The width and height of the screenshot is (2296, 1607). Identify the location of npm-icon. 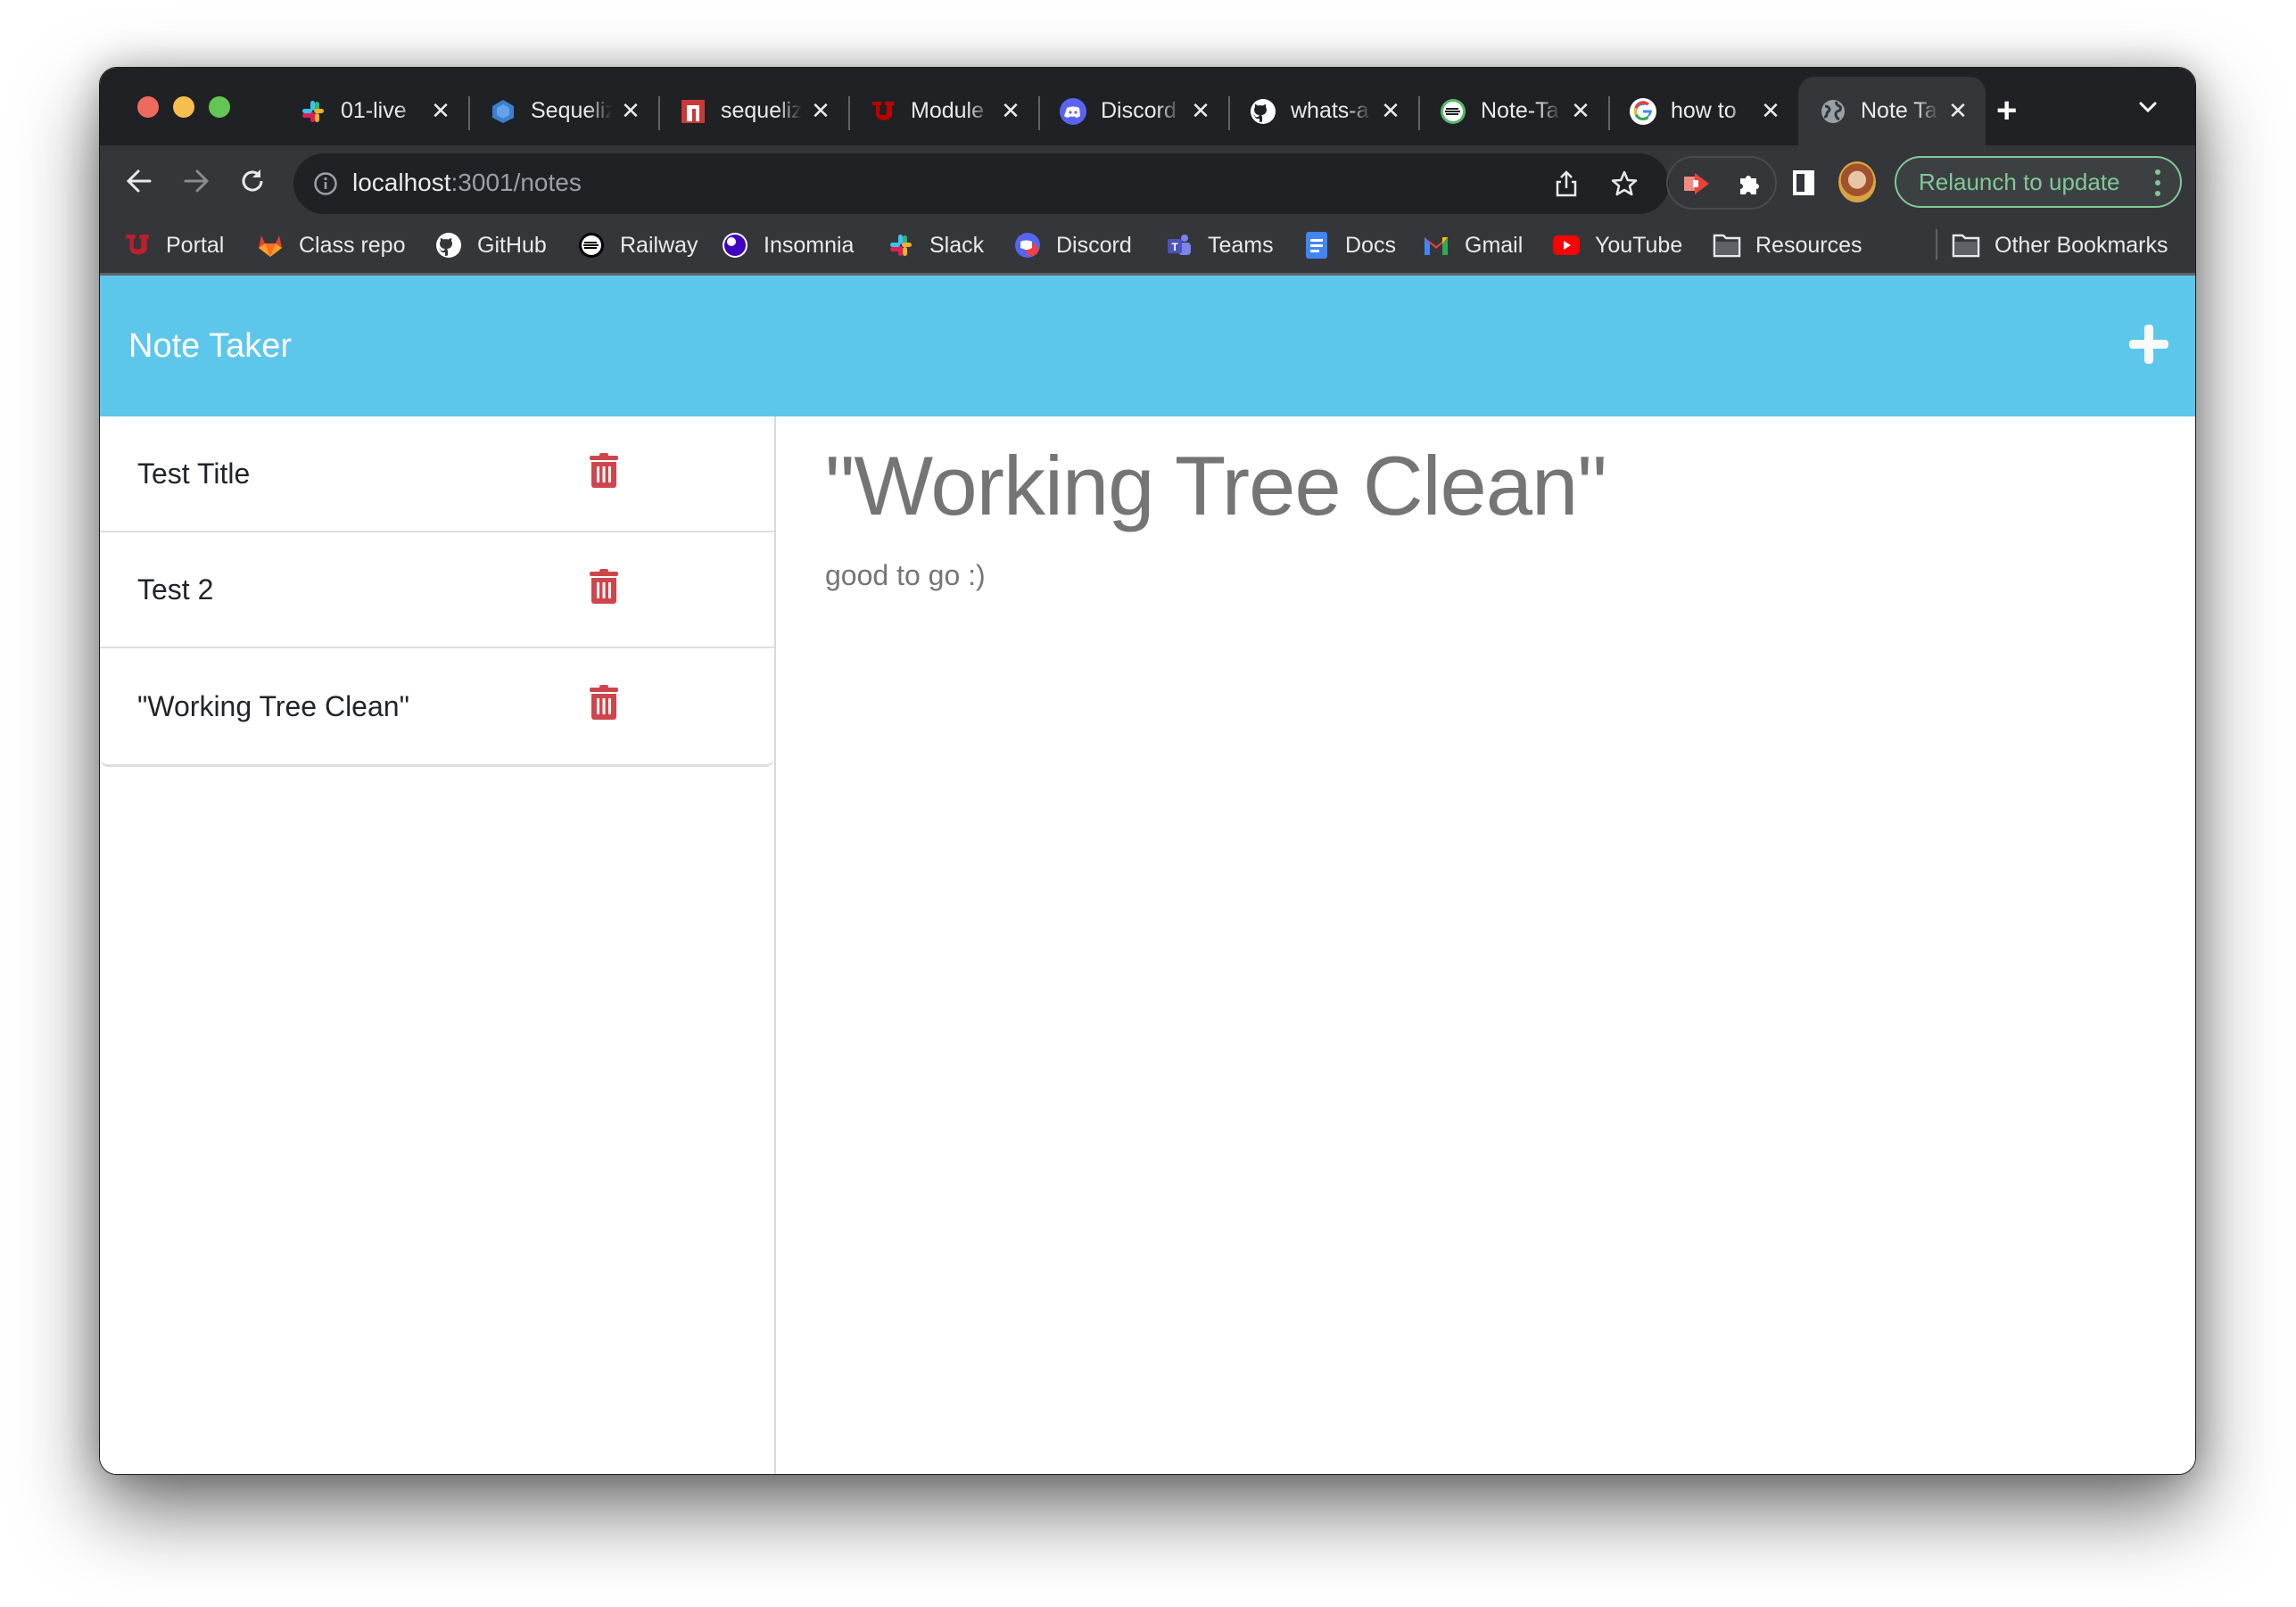
(693, 111).